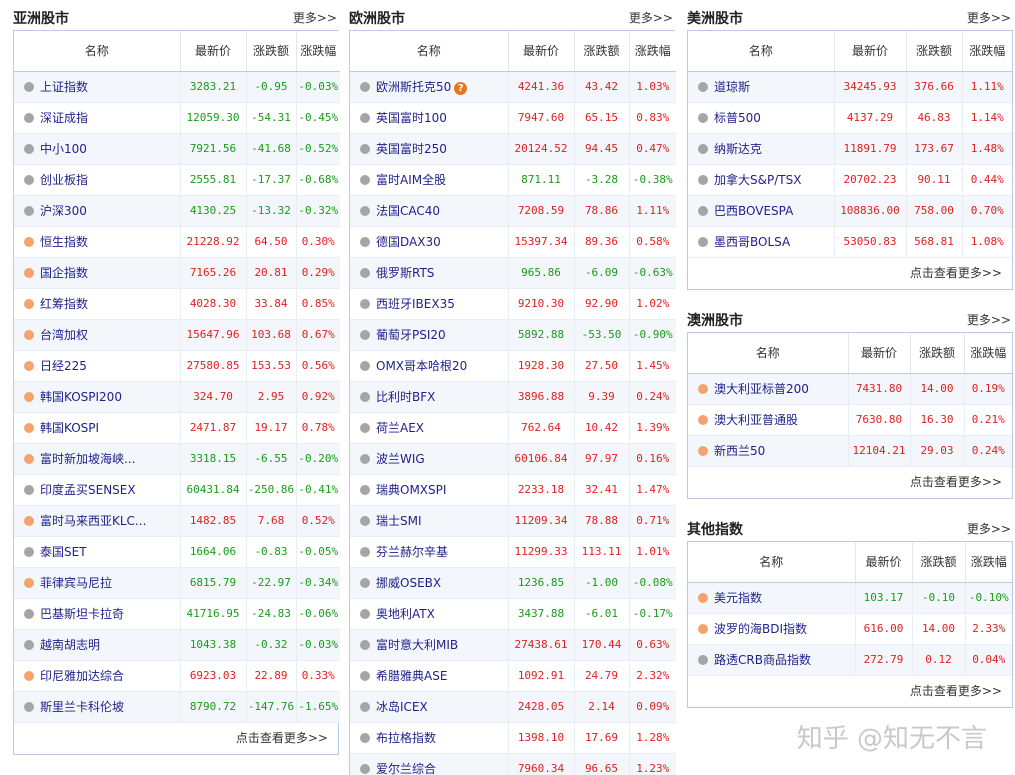  Describe the element at coordinates (177, 614) in the screenshot. I see `table-row: 巴基斯坦卡拉奇 41716.95 -24.83 -0.06%` at that location.